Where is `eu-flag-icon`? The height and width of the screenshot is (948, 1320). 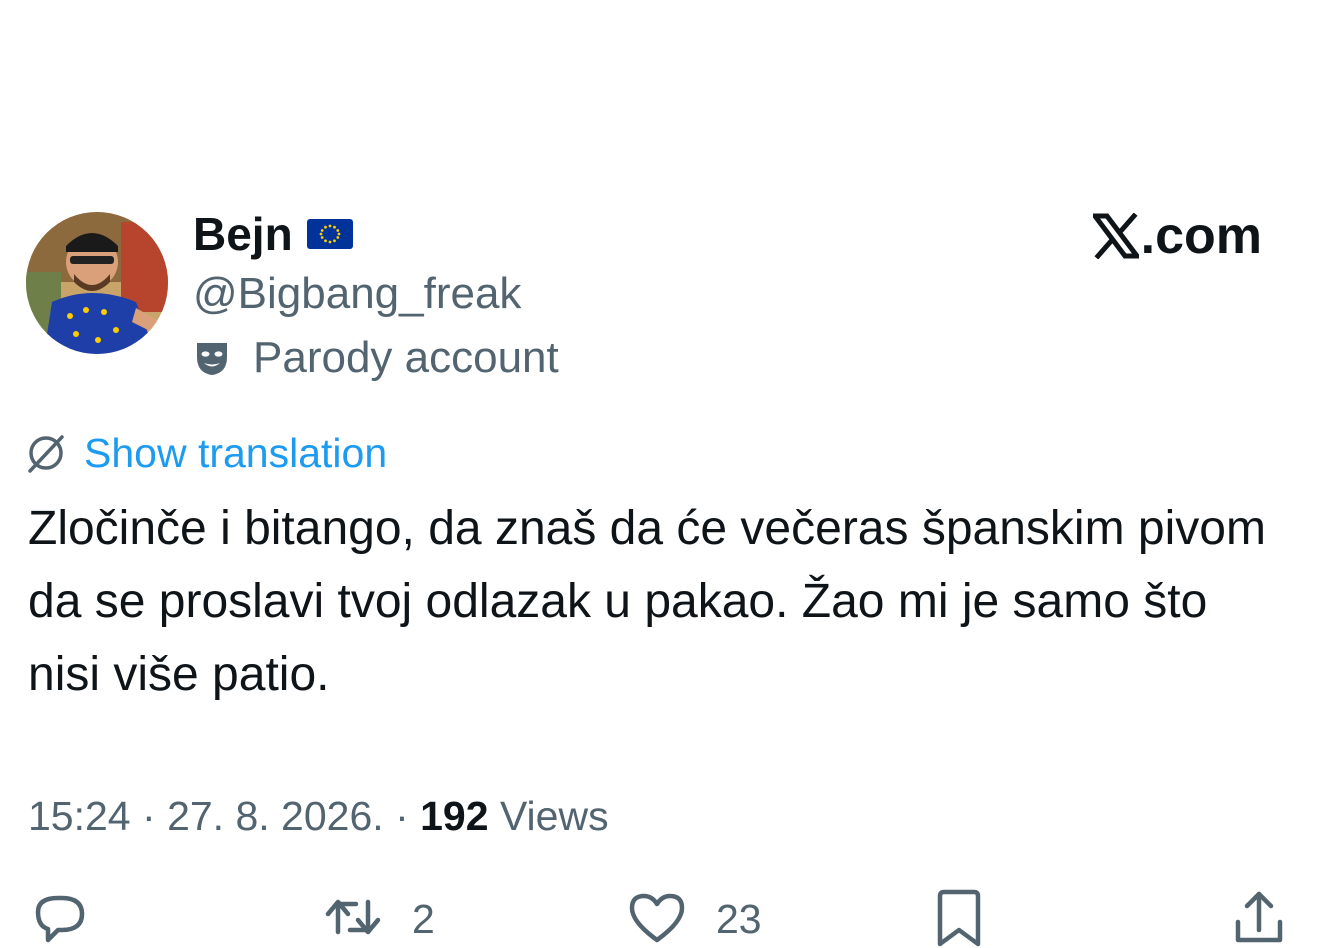
eu-flag-icon is located at coordinates (329, 234).